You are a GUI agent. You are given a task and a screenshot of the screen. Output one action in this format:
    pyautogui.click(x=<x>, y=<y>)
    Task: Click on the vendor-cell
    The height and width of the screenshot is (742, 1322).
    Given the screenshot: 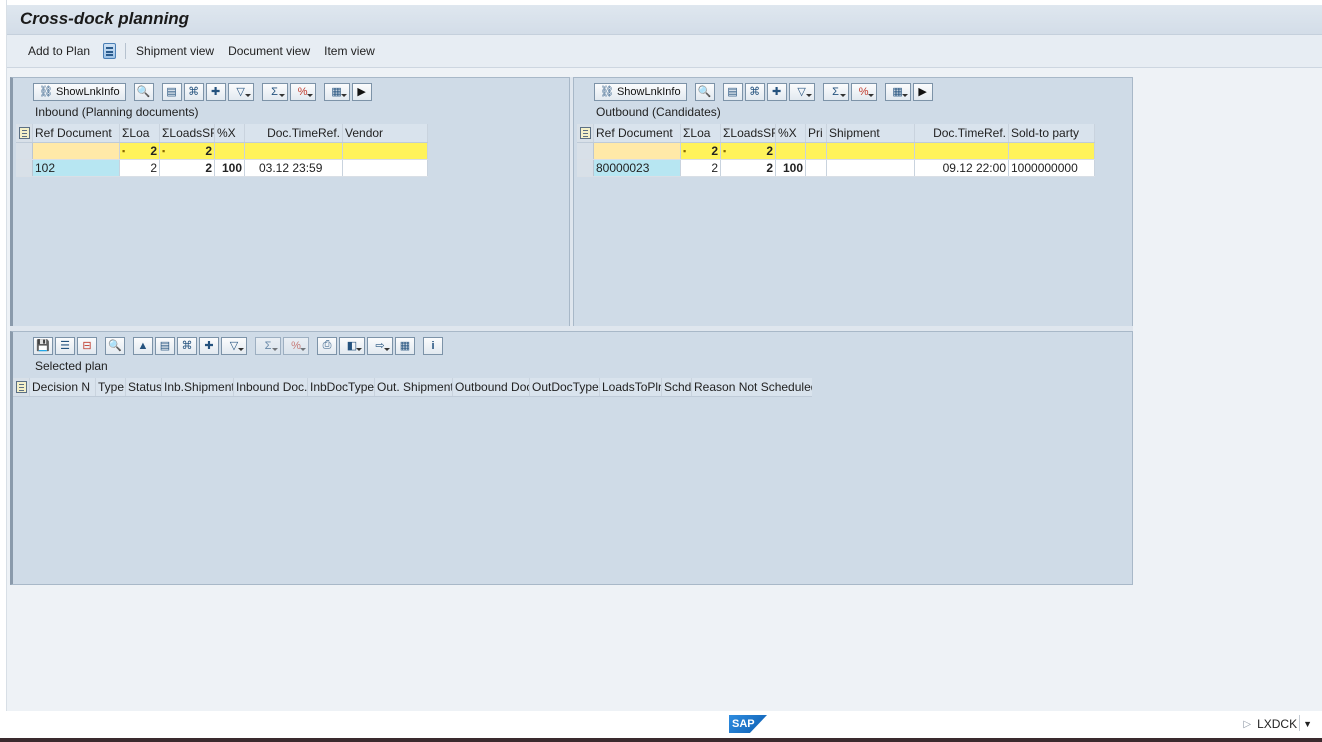 What is the action you would take?
    pyautogui.click(x=385, y=168)
    